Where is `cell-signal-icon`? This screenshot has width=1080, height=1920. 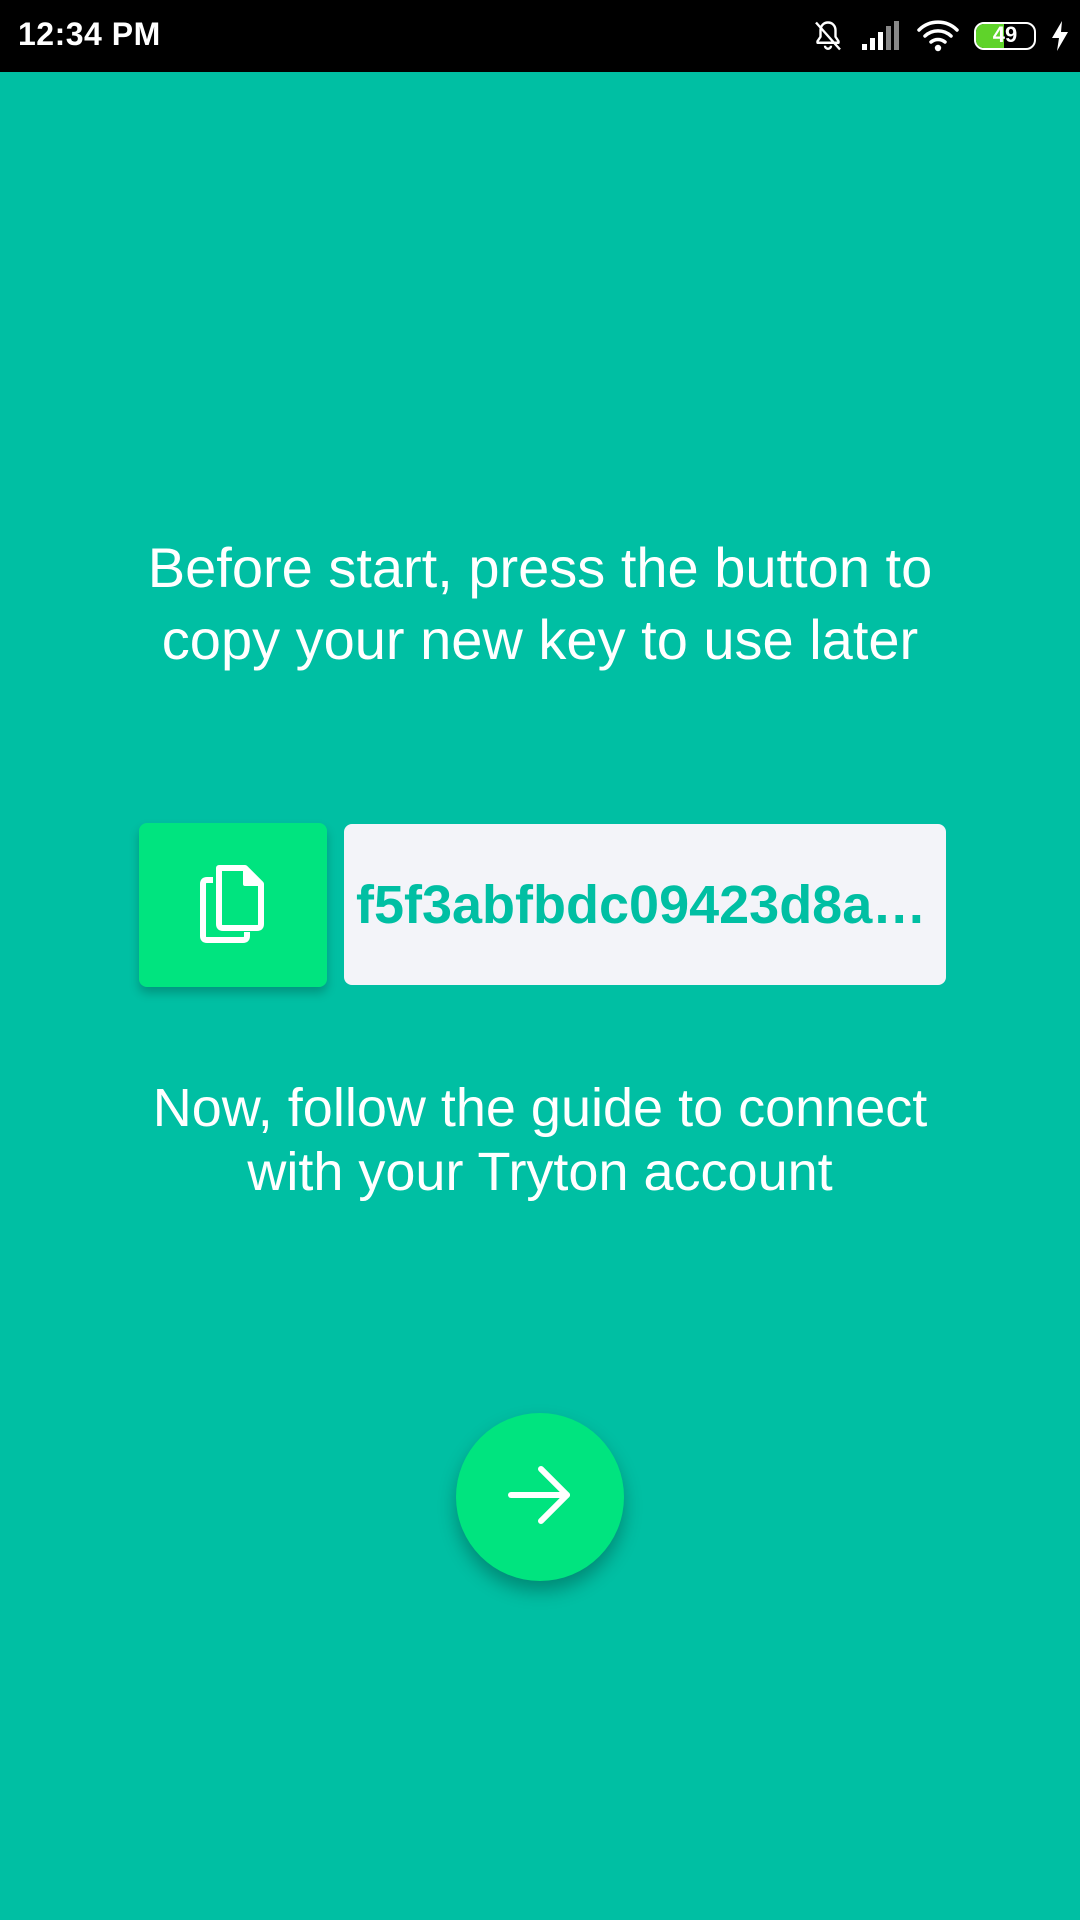 cell-signal-icon is located at coordinates (881, 36).